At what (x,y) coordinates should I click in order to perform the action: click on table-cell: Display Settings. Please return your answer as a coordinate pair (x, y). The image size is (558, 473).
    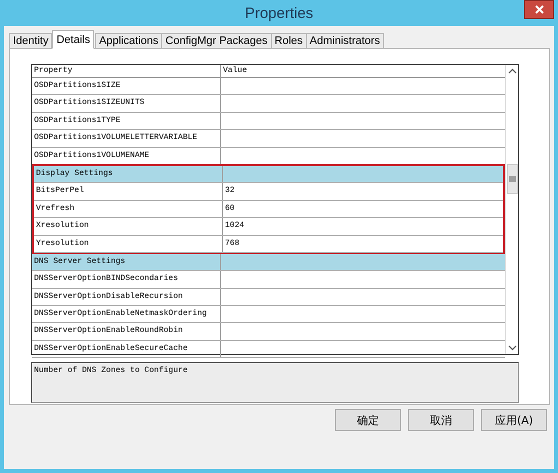
    Looking at the image, I should click on (128, 174).